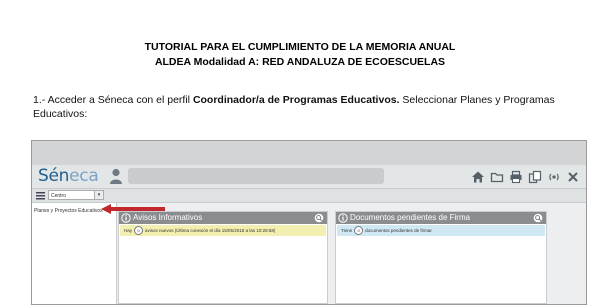  What do you see at coordinates (516, 177) in the screenshot?
I see `print-icon` at bounding box center [516, 177].